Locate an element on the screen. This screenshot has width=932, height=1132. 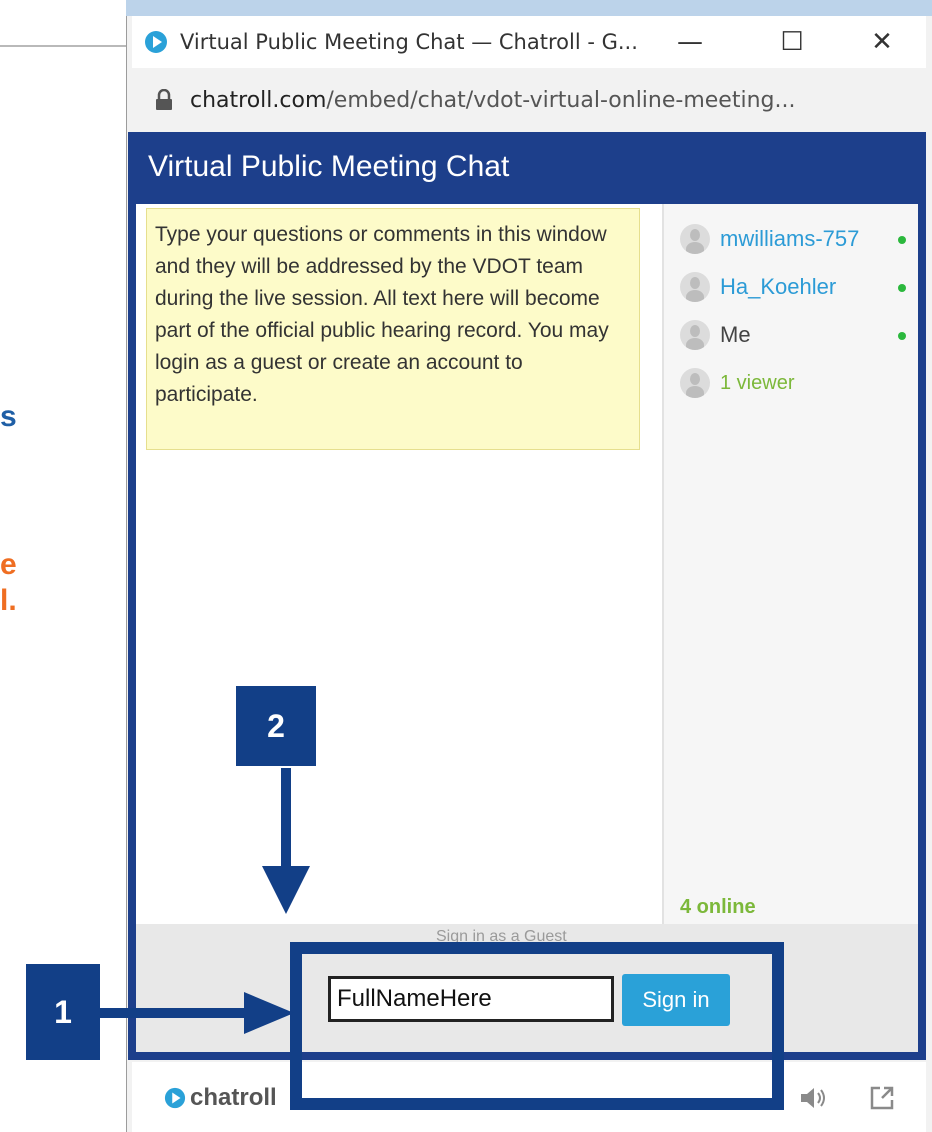
chatroll-logo-icon is located at coordinates (175, 1098).